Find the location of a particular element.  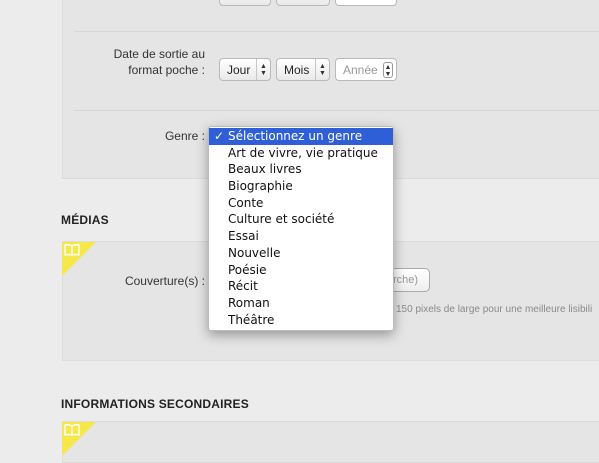

genre-option-label: Sélectionnez un genre is located at coordinates (295, 136).